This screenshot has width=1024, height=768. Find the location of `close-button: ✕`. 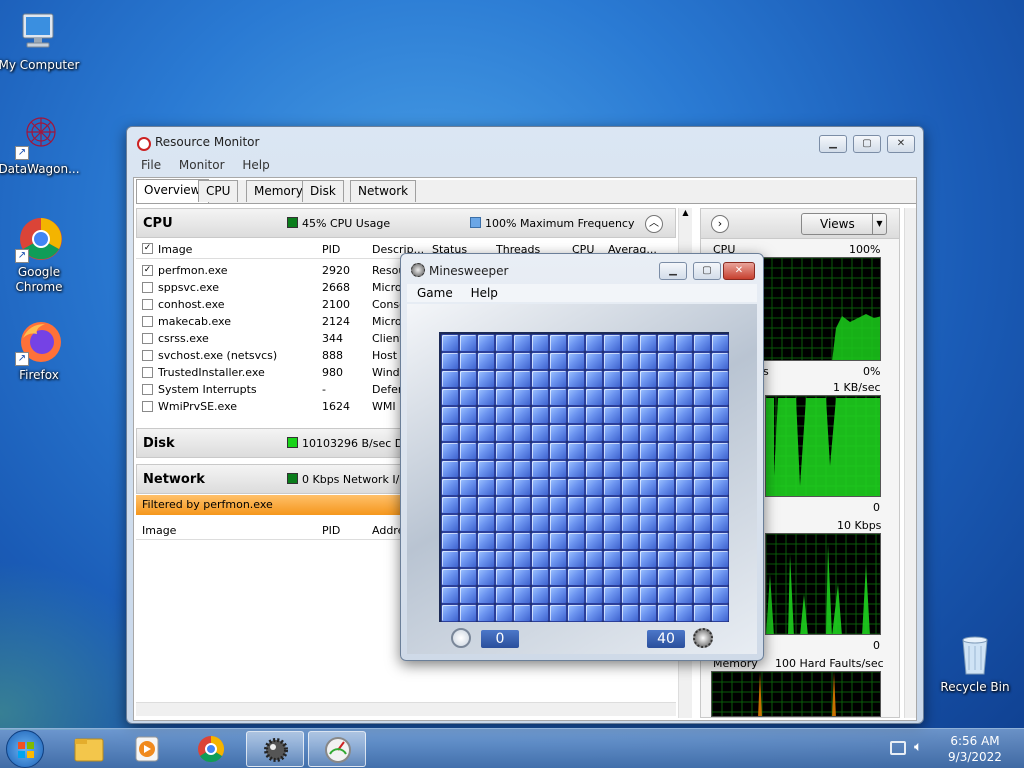

close-button: ✕ is located at coordinates (901, 144).